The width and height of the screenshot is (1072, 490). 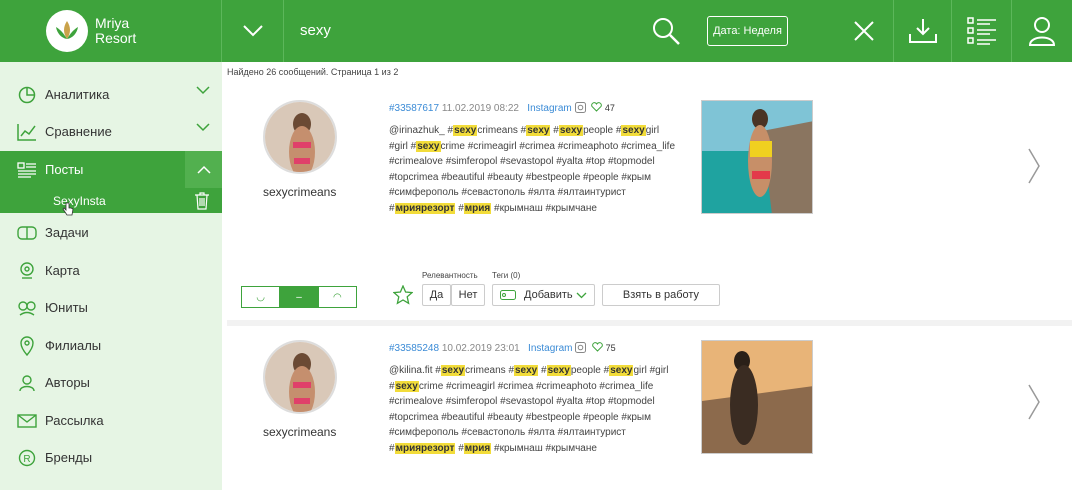 I want to click on chevron-up-icon, so click(x=203, y=169).